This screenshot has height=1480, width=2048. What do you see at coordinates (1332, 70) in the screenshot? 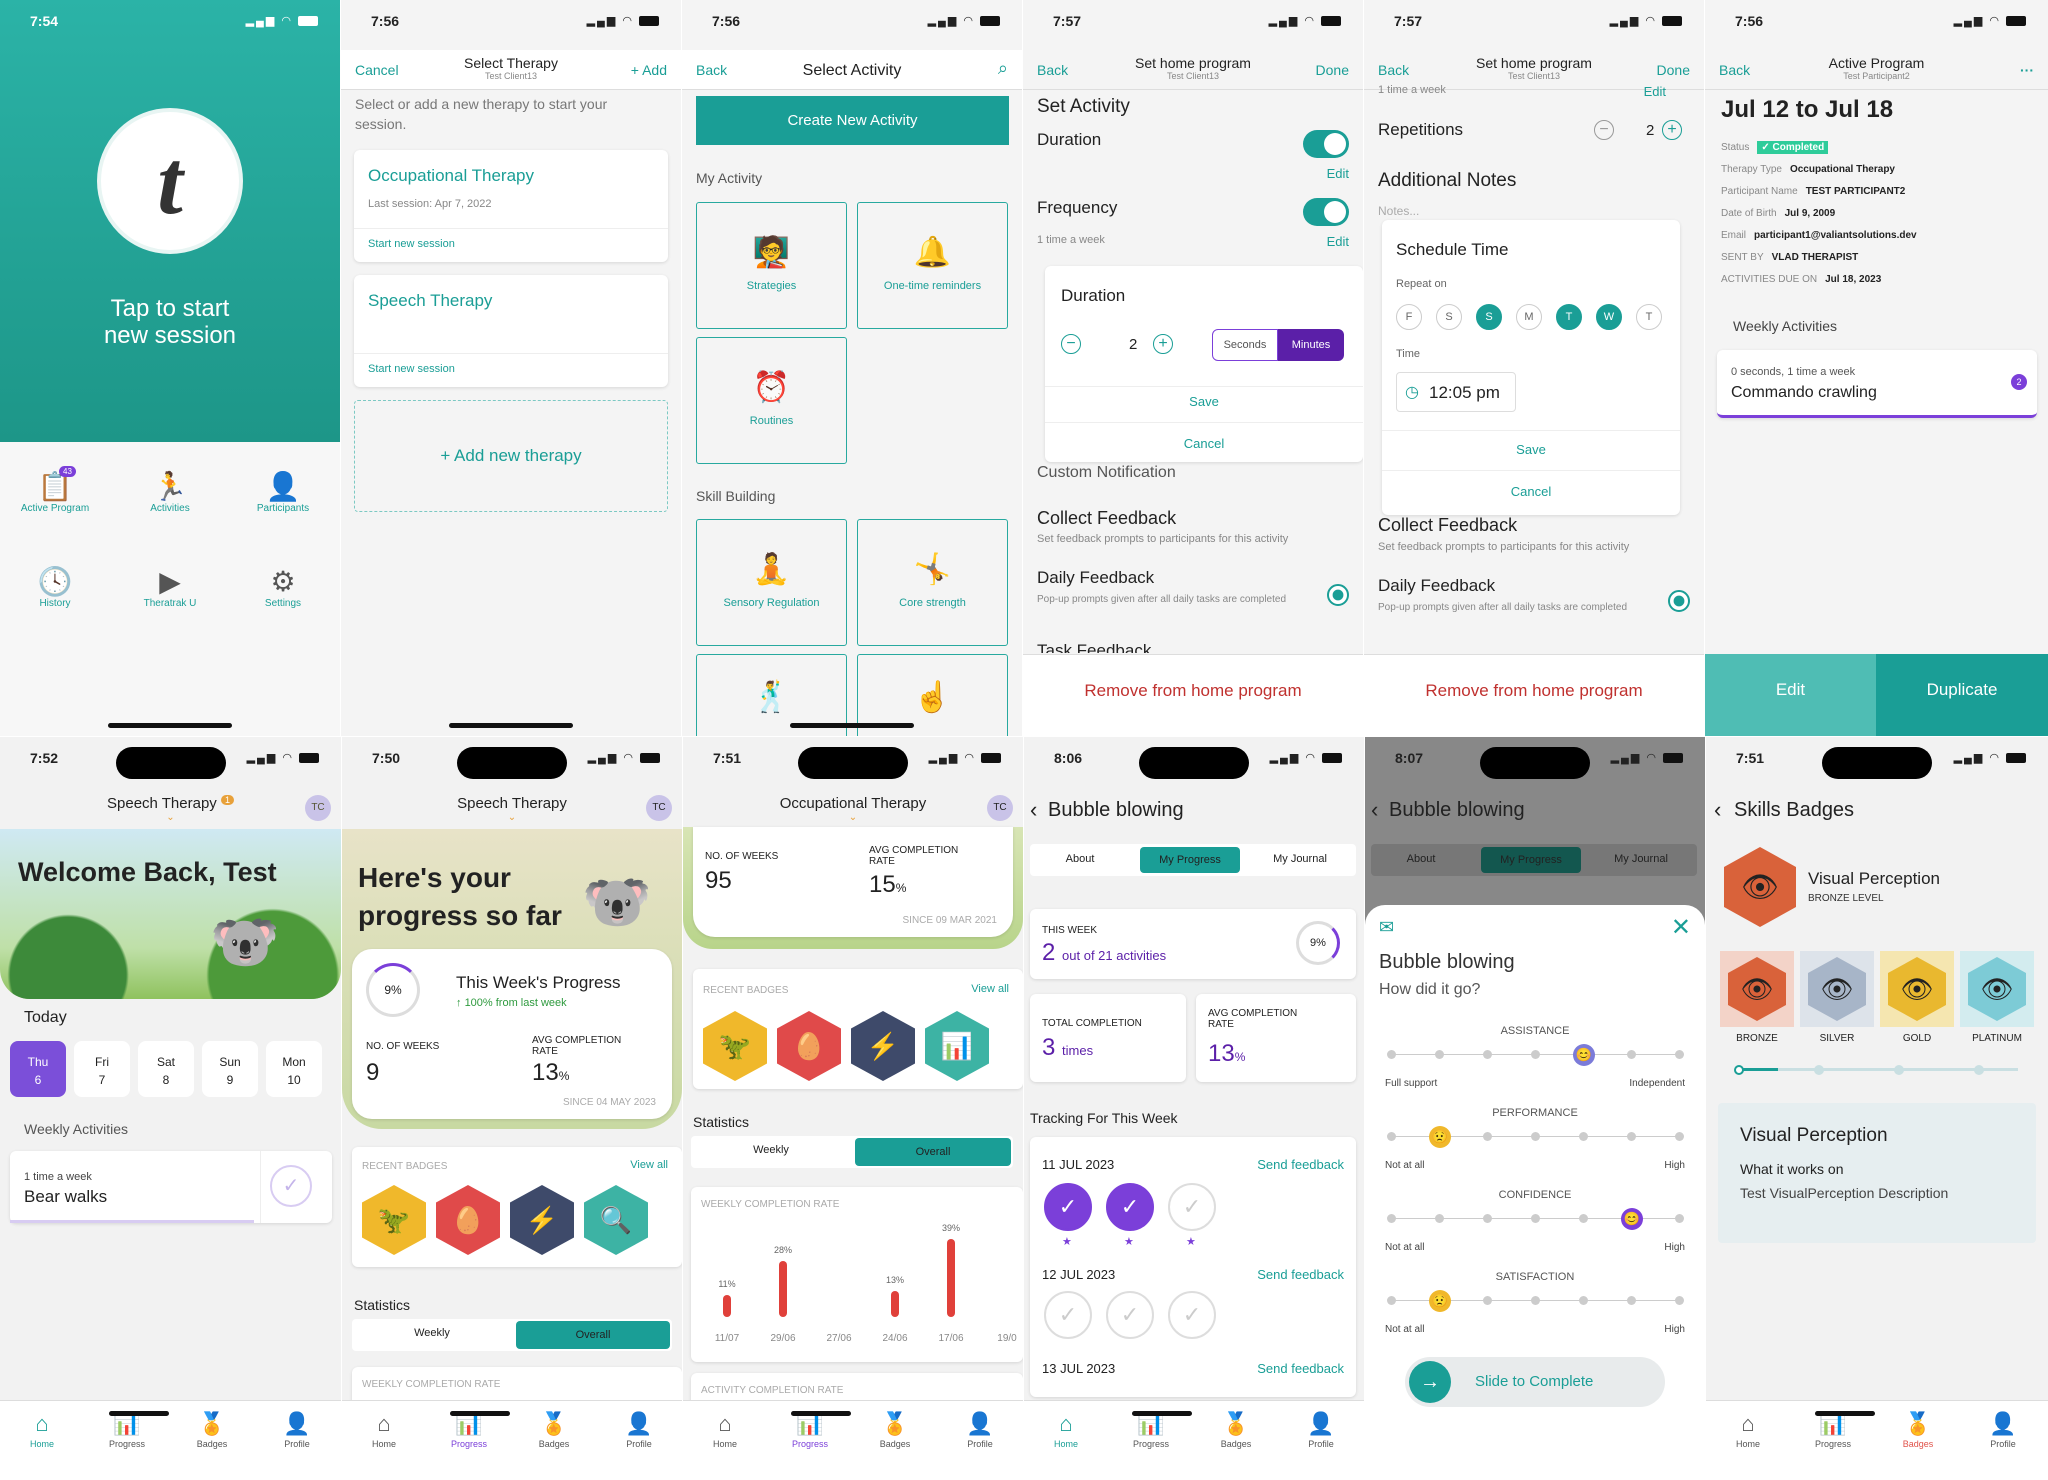
I see `done-button: Done` at bounding box center [1332, 70].